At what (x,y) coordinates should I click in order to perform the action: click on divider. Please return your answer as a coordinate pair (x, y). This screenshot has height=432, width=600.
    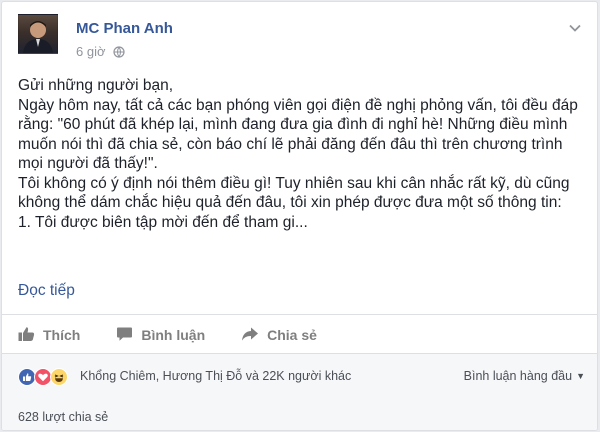
    Looking at the image, I should click on (299, 314).